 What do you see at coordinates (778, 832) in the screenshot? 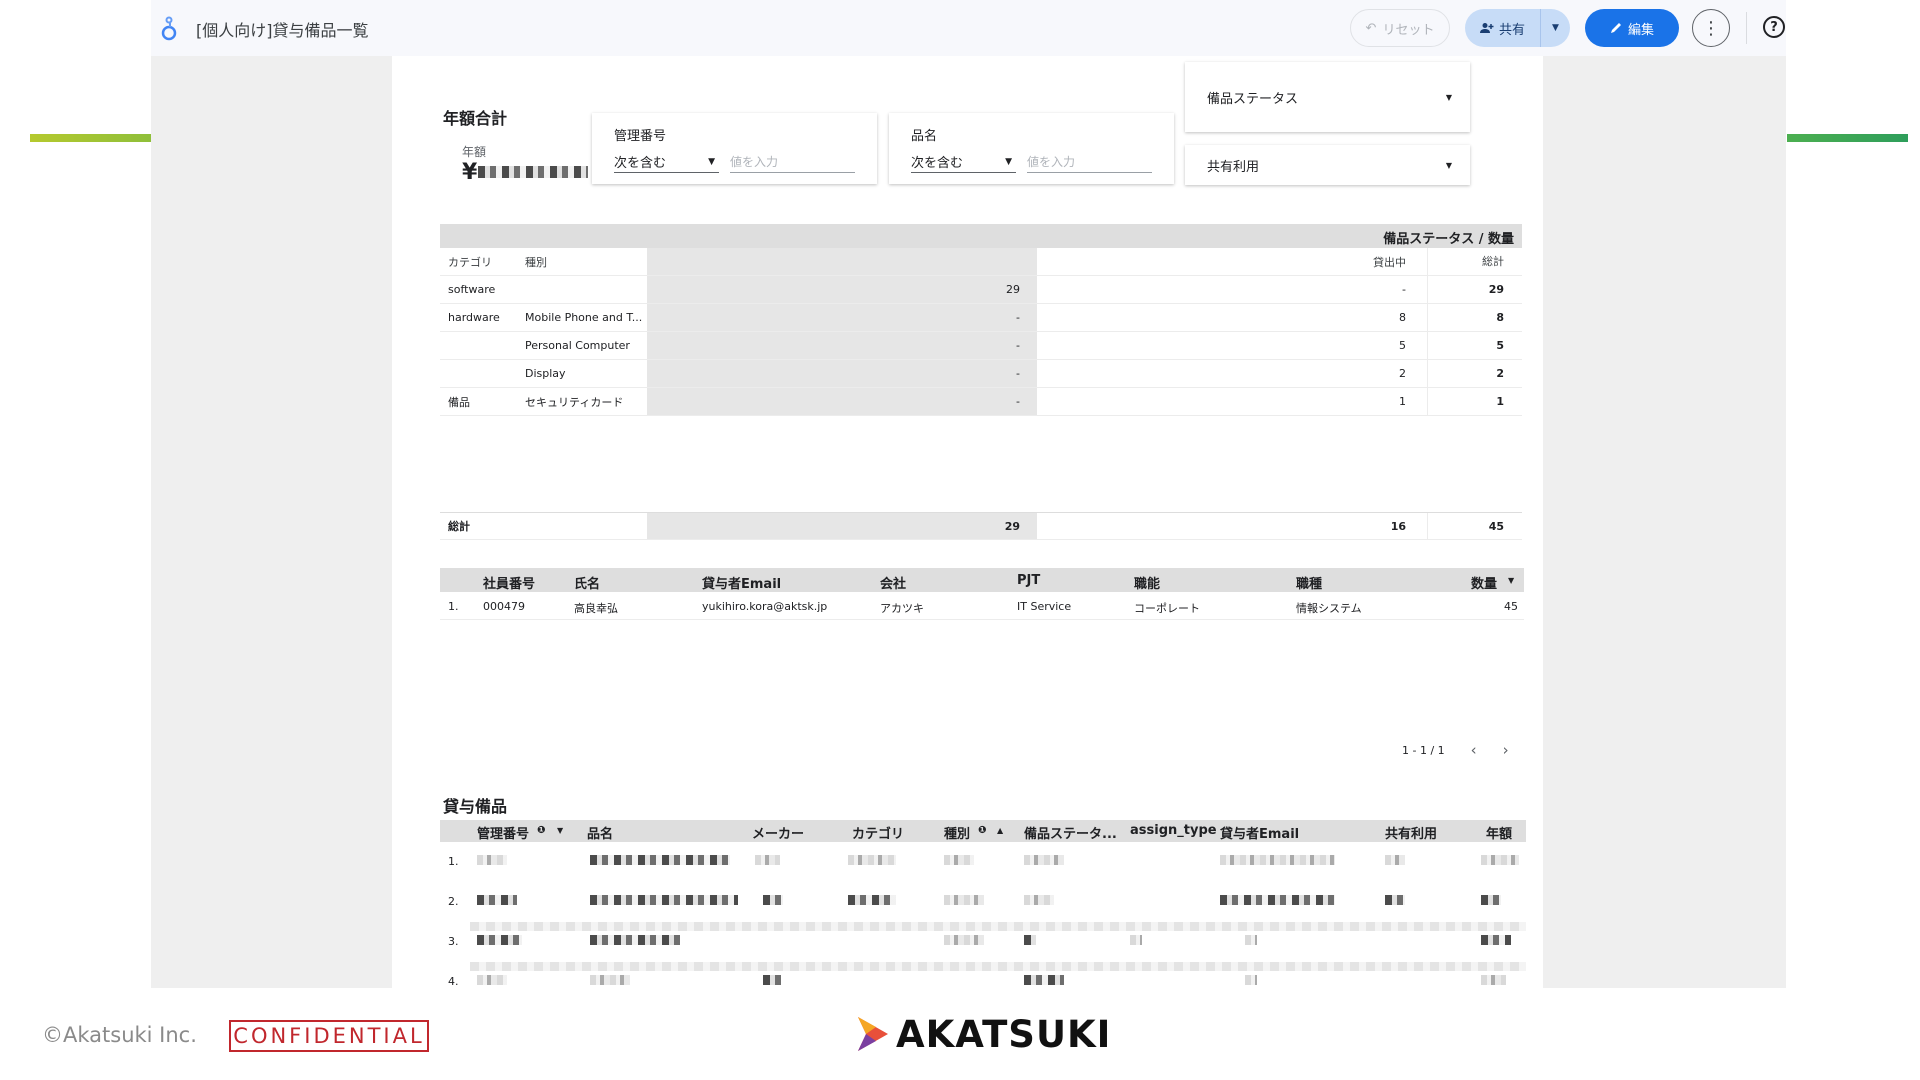
I see `header-maker: メーカー` at bounding box center [778, 832].